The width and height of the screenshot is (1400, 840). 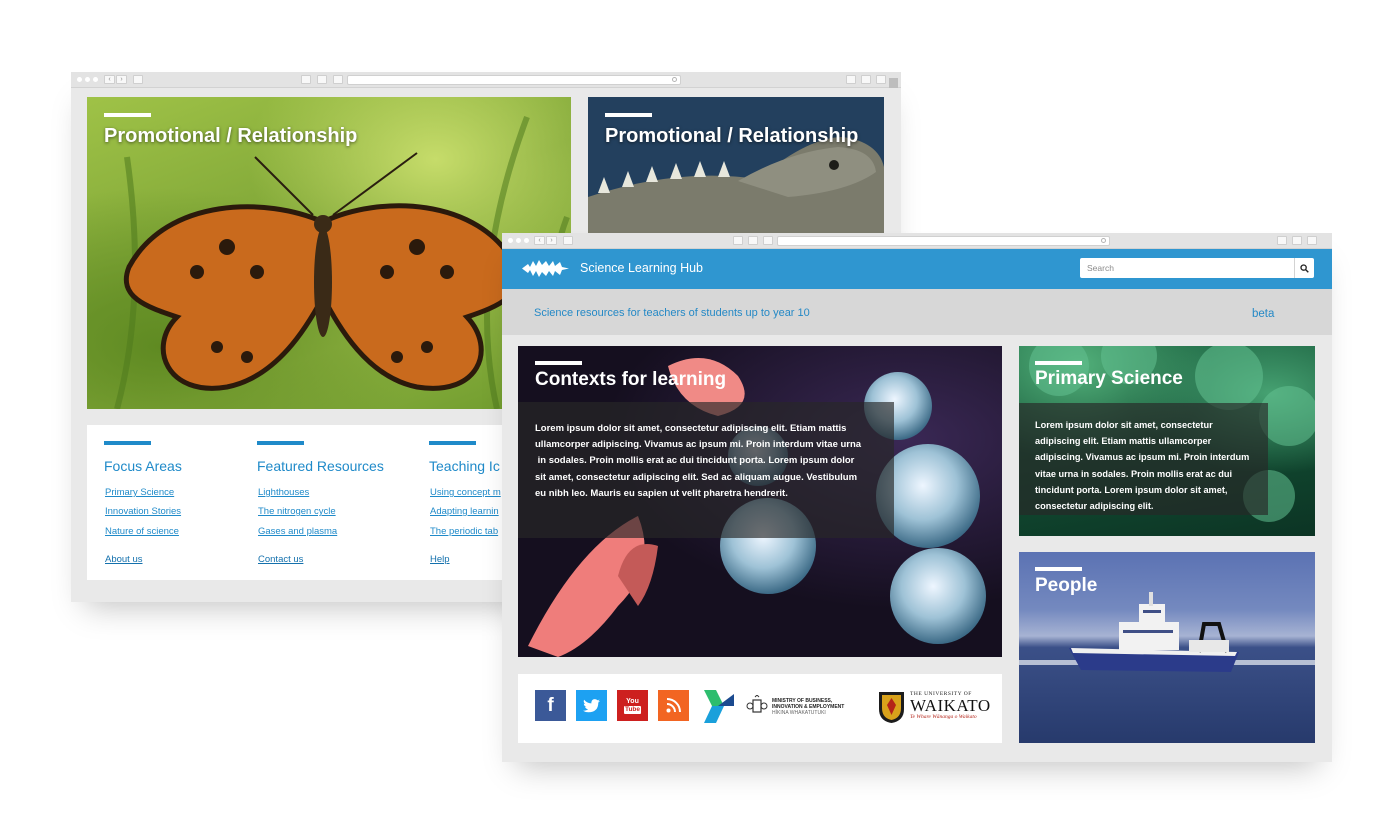 I want to click on site-header: Science Learning Hub, so click(x=917, y=269).